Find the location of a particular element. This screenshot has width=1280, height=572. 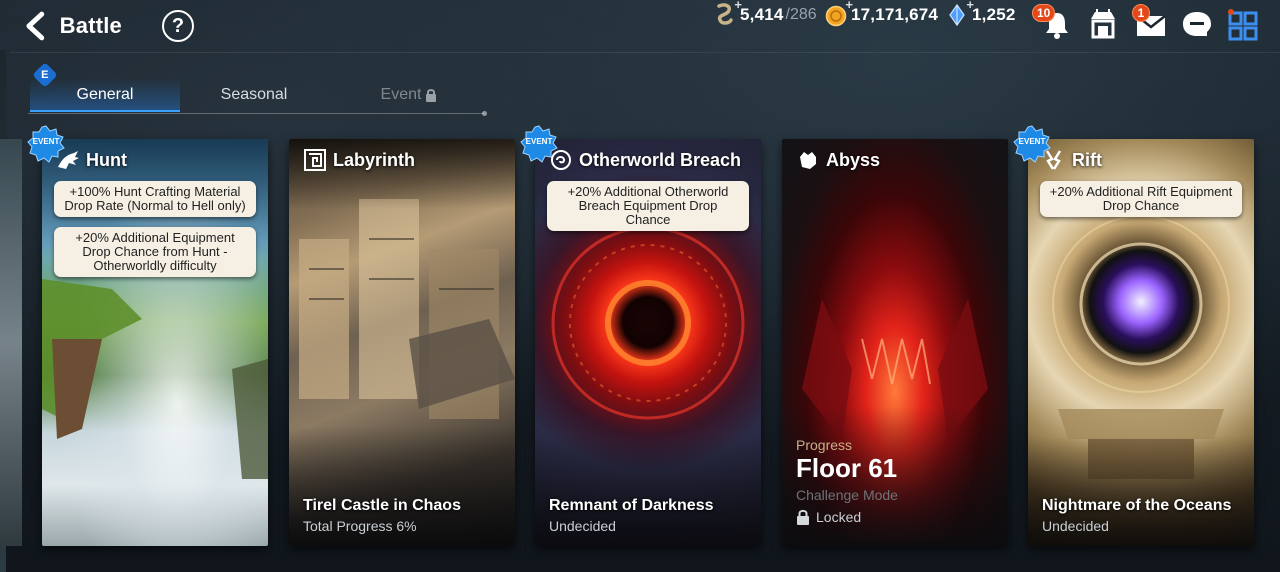

menu-grid-button is located at coordinates (1243, 25).